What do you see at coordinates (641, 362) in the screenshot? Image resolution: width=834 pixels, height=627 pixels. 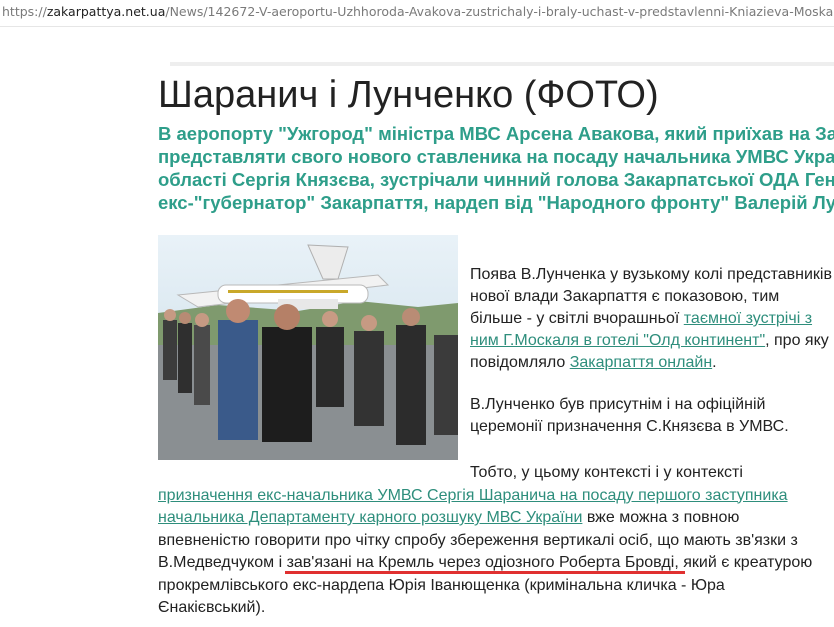 I see `link-zakarpattya-online: Закарпаття онлайн` at bounding box center [641, 362].